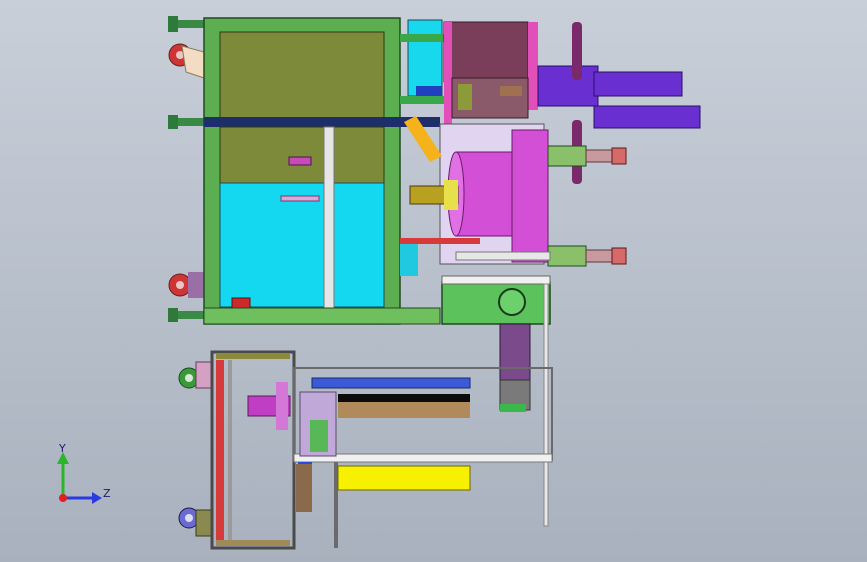 The image size is (867, 562). Describe the element at coordinates (253, 356) in the screenshot. I see `olive-rail-top` at that location.